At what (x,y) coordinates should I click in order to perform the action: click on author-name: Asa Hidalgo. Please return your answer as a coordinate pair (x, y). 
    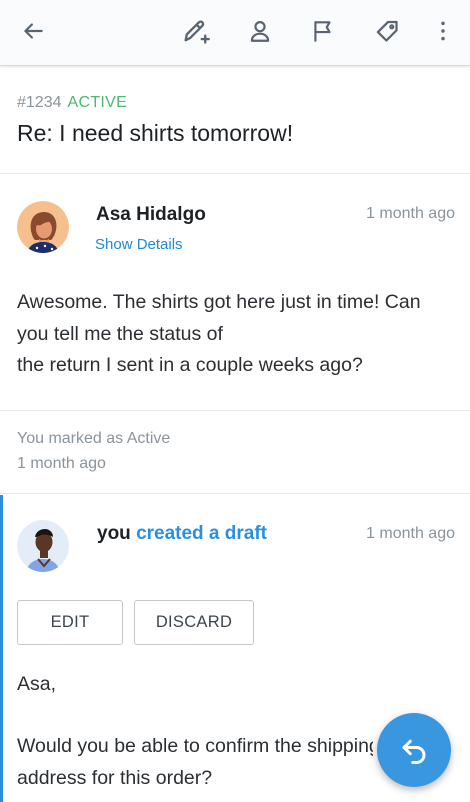
    Looking at the image, I should click on (151, 215).